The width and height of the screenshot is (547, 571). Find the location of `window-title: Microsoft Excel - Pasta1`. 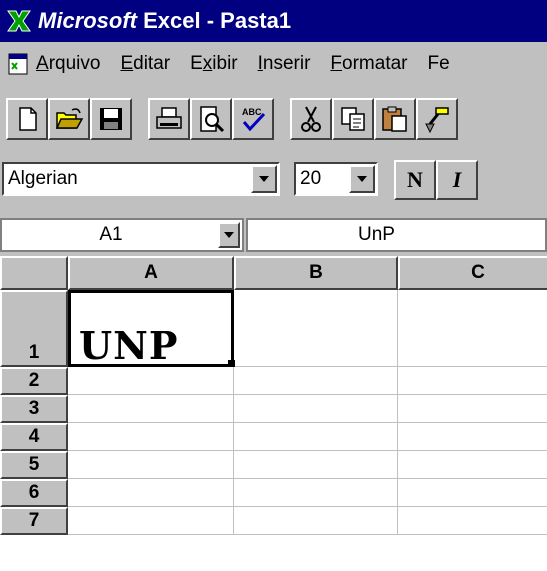

window-title: Microsoft Excel - Pasta1 is located at coordinates (165, 20).